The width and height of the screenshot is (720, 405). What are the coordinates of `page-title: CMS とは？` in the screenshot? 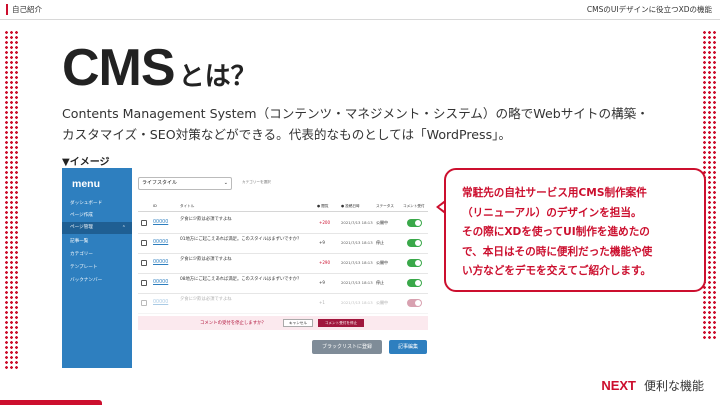 It's located at (159, 68).